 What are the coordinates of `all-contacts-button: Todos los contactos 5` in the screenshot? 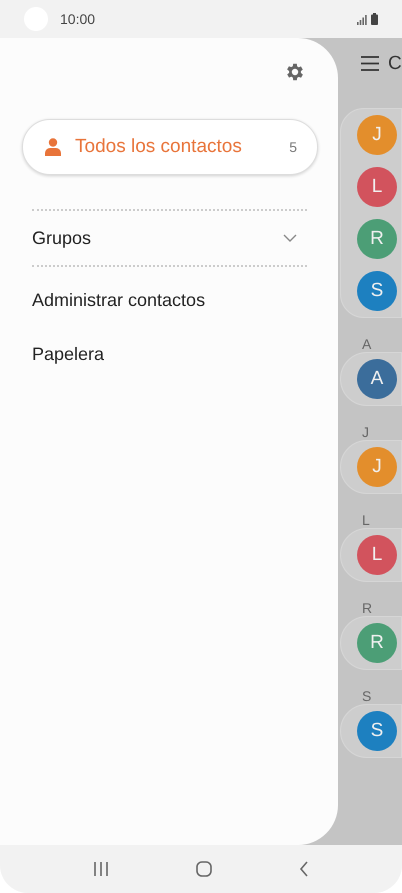 It's located at (170, 147).